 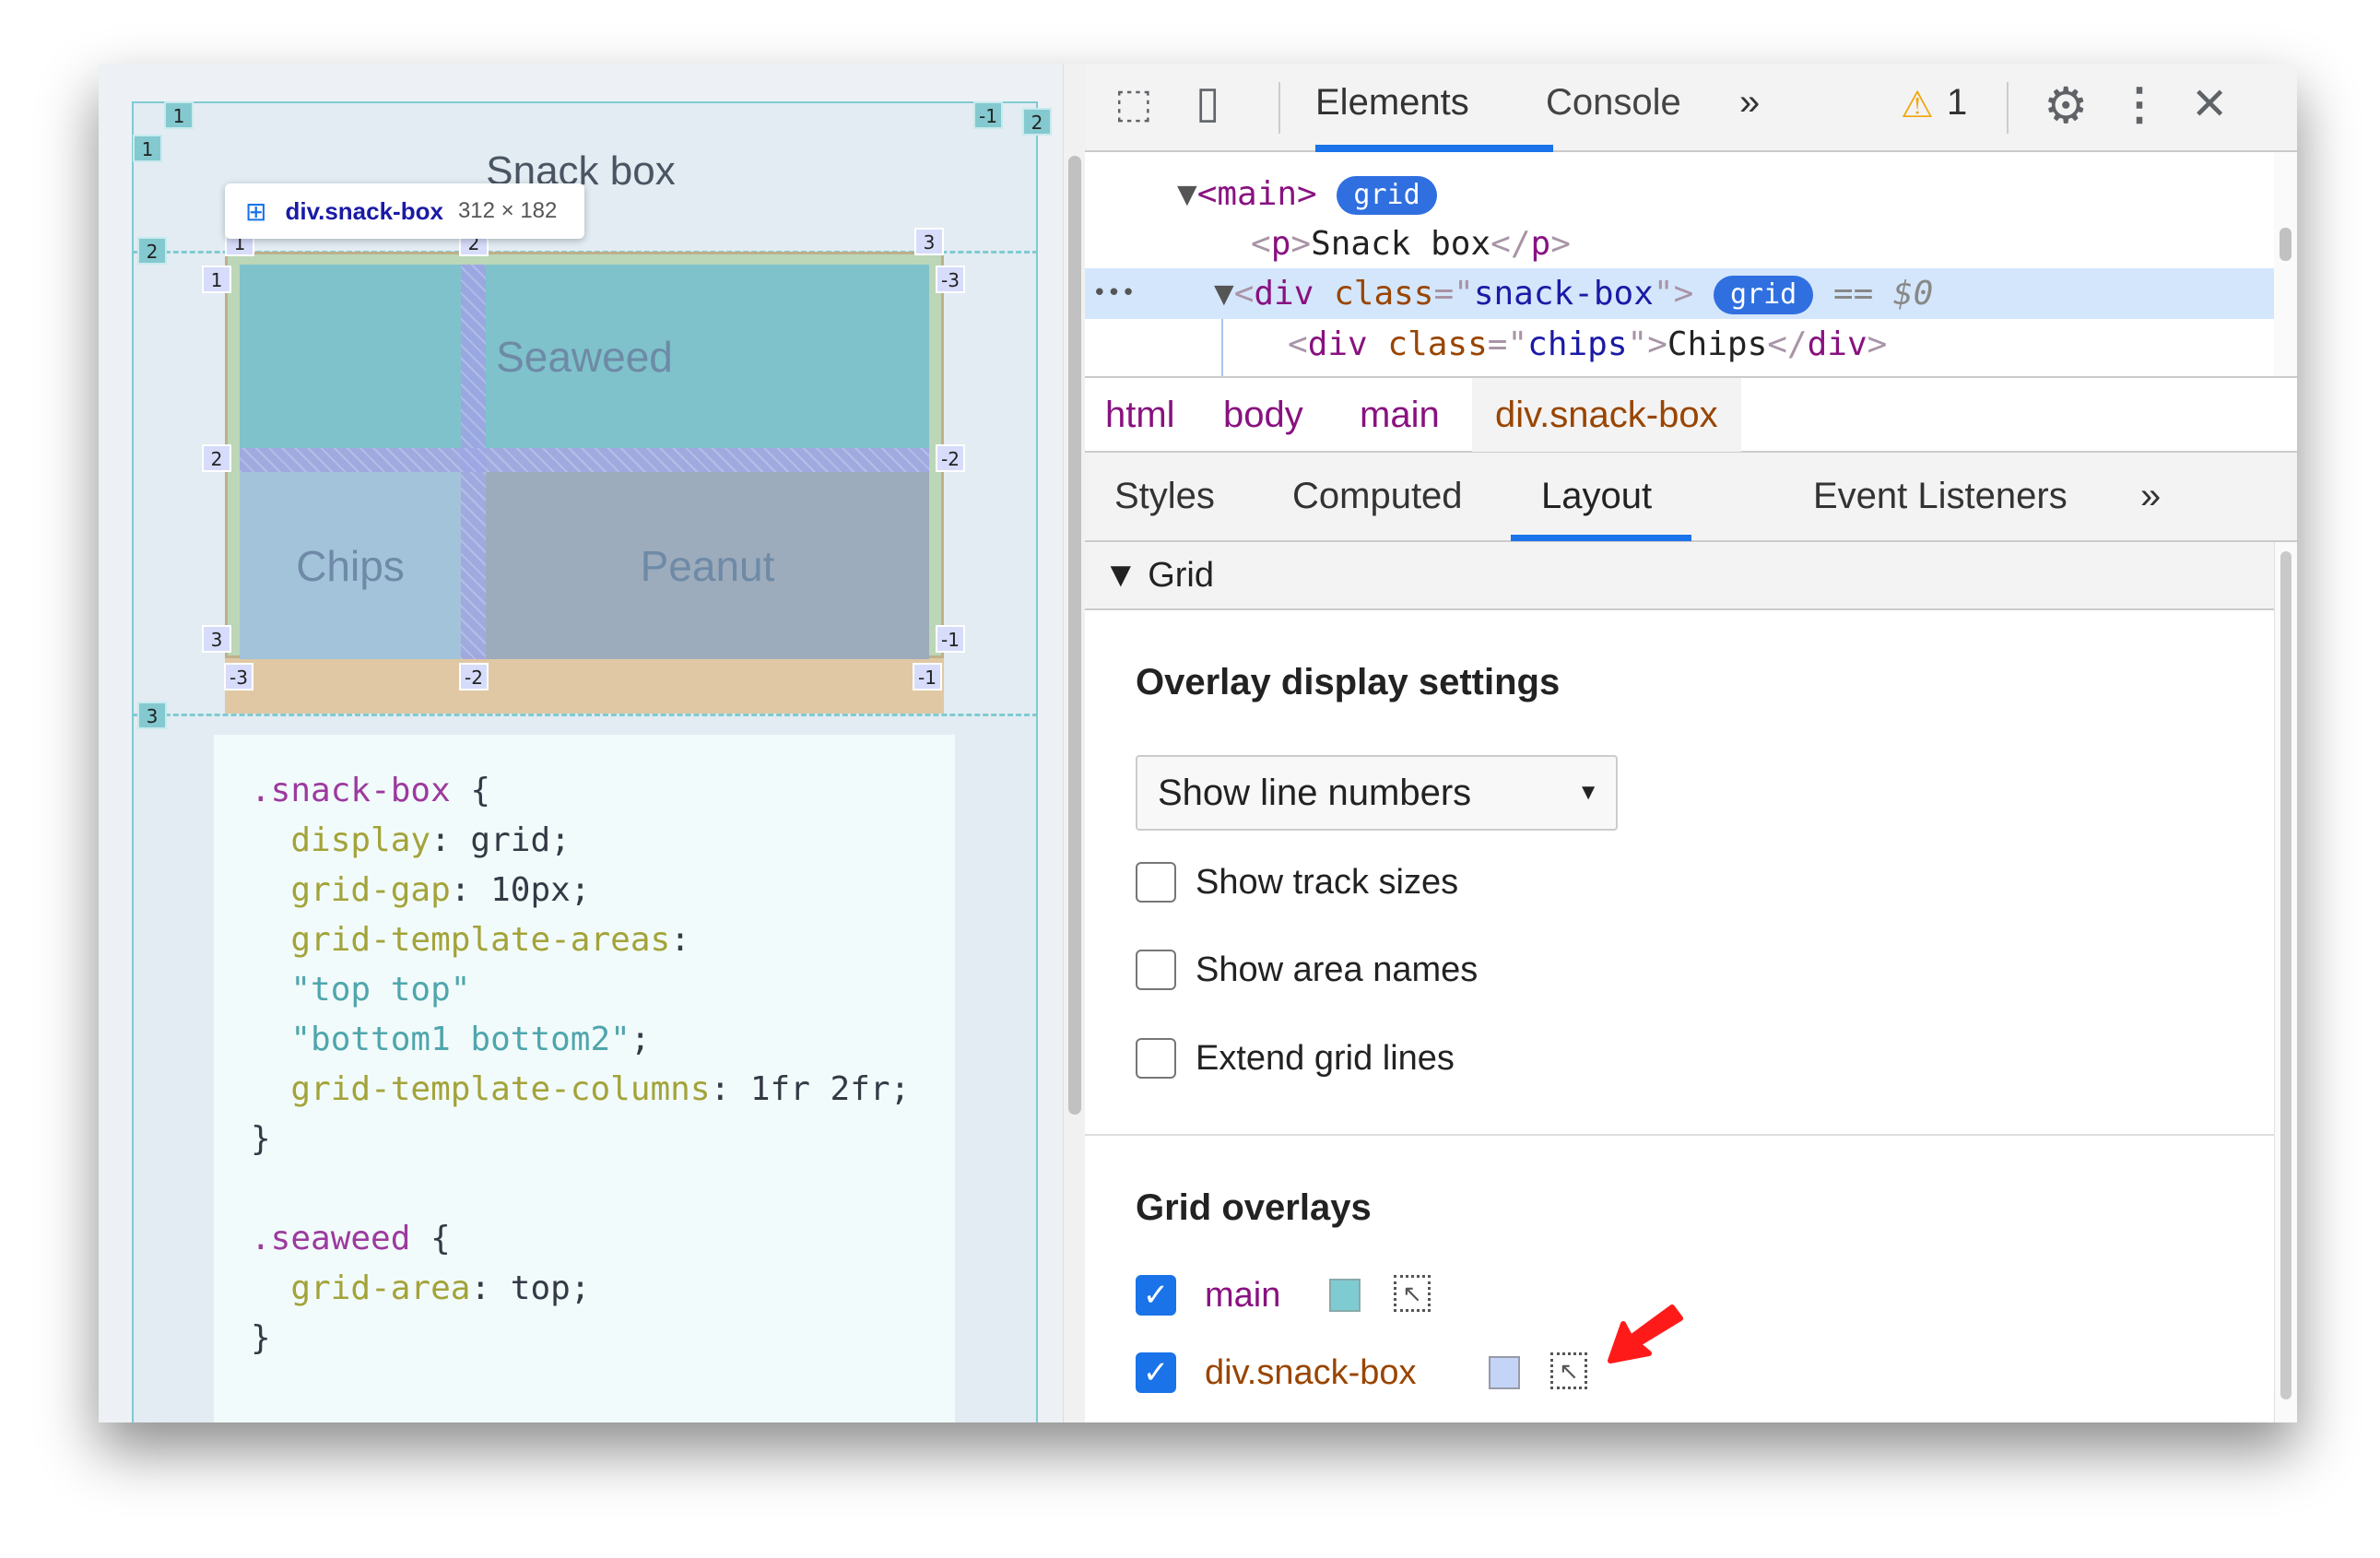 I want to click on extend-grid-lines-label: Extend grid lines, so click(x=1325, y=1058).